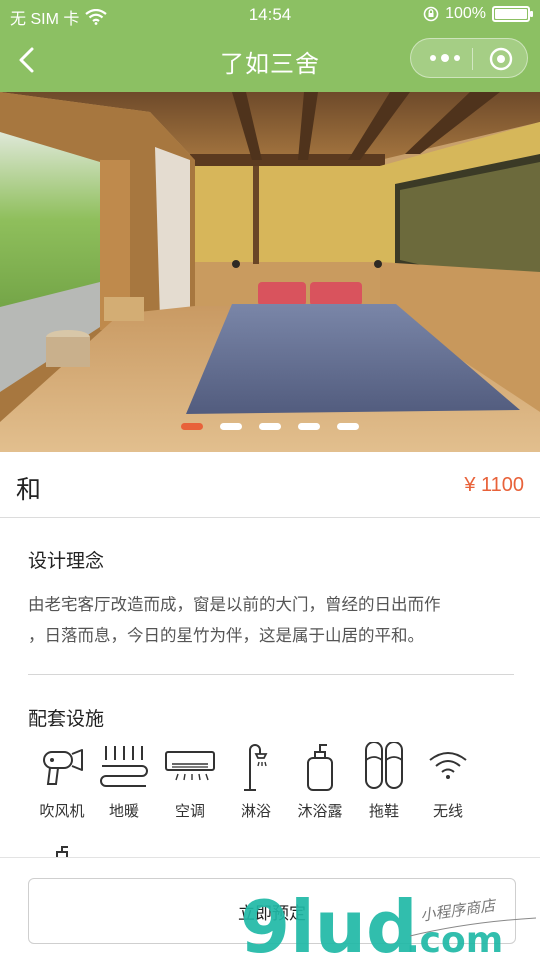 The image size is (540, 960). I want to click on more-dots-icon, so click(445, 58).